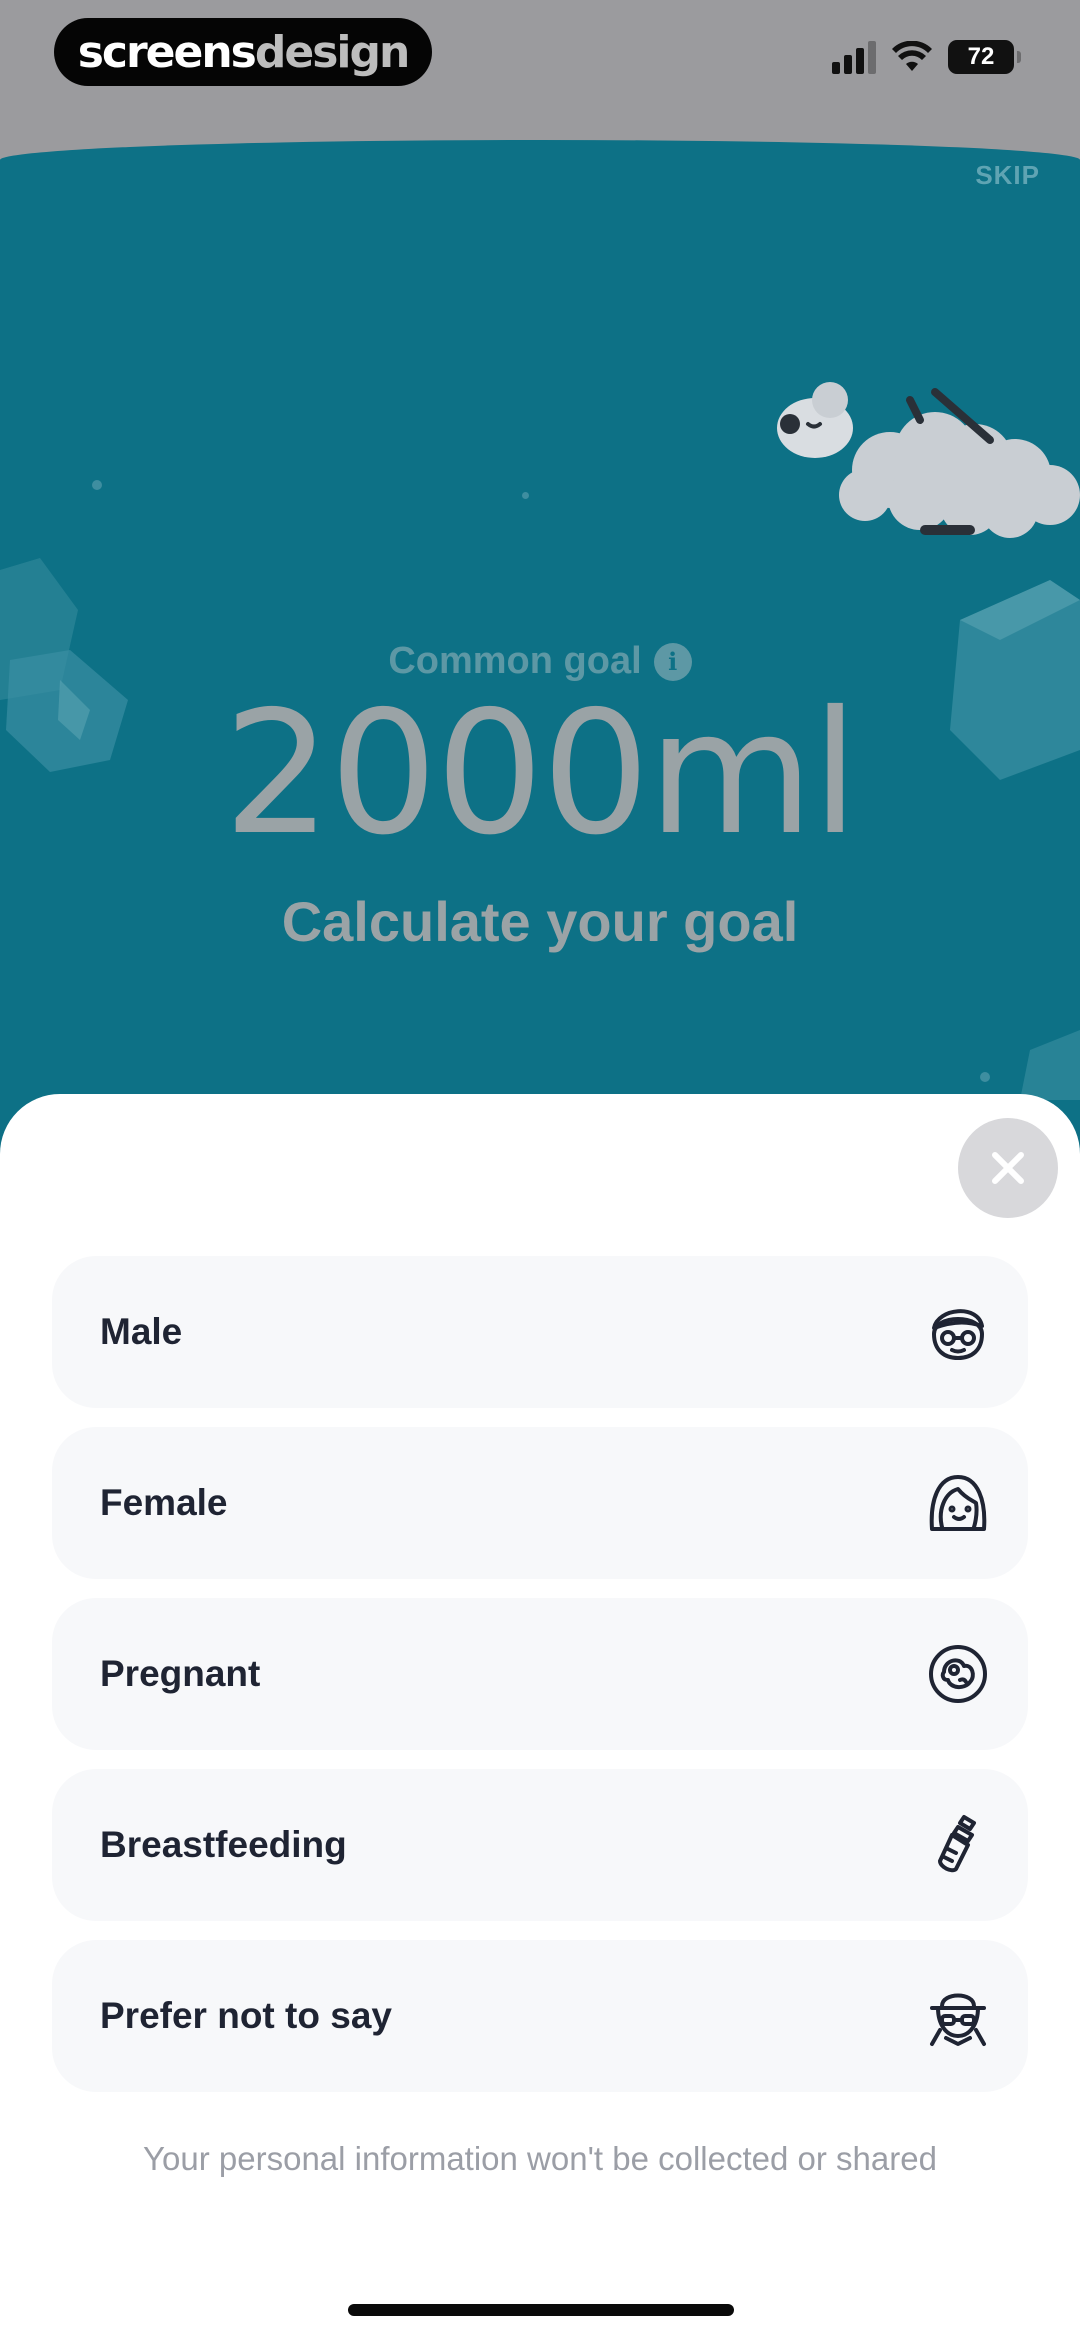 This screenshot has height=2336, width=1080. Describe the element at coordinates (541, 2310) in the screenshot. I see `home-indicator` at that location.